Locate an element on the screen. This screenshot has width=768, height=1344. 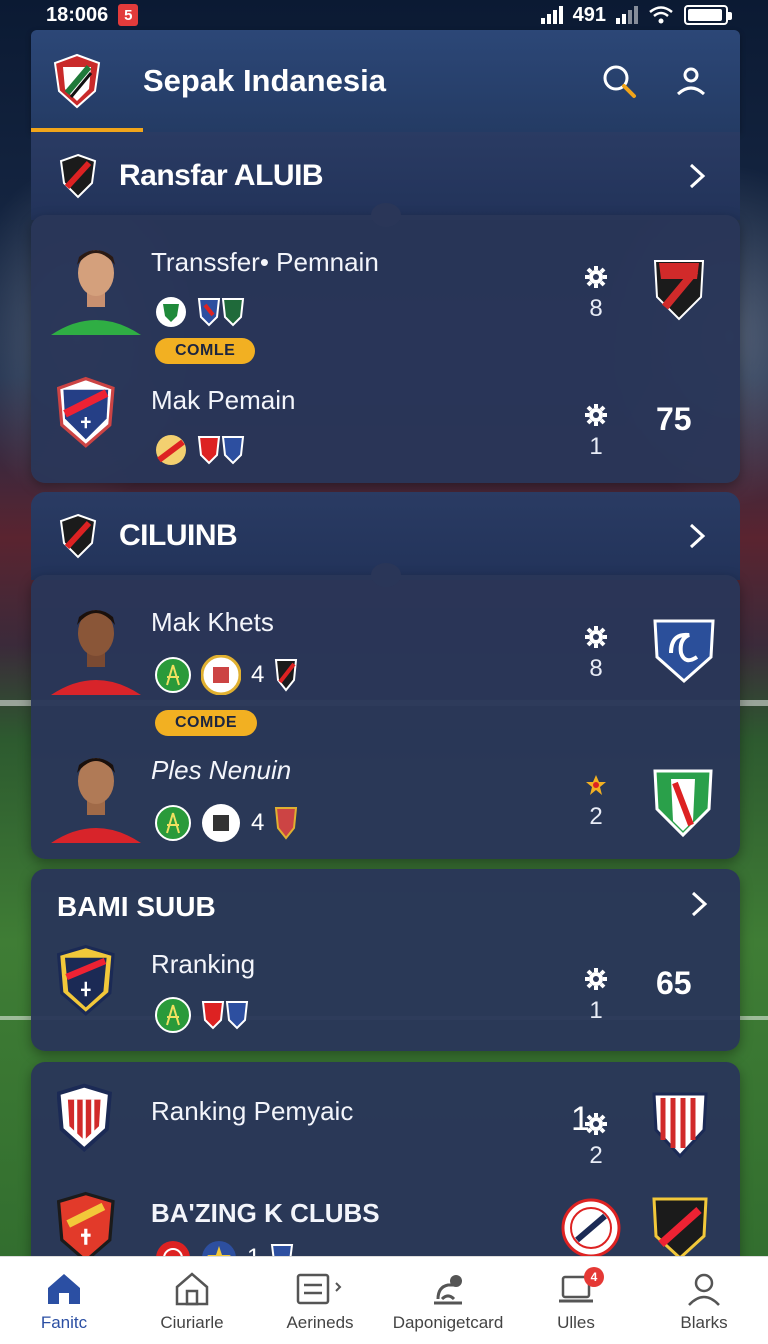
section-title: BAMI SUUB is located at coordinates (136, 906).